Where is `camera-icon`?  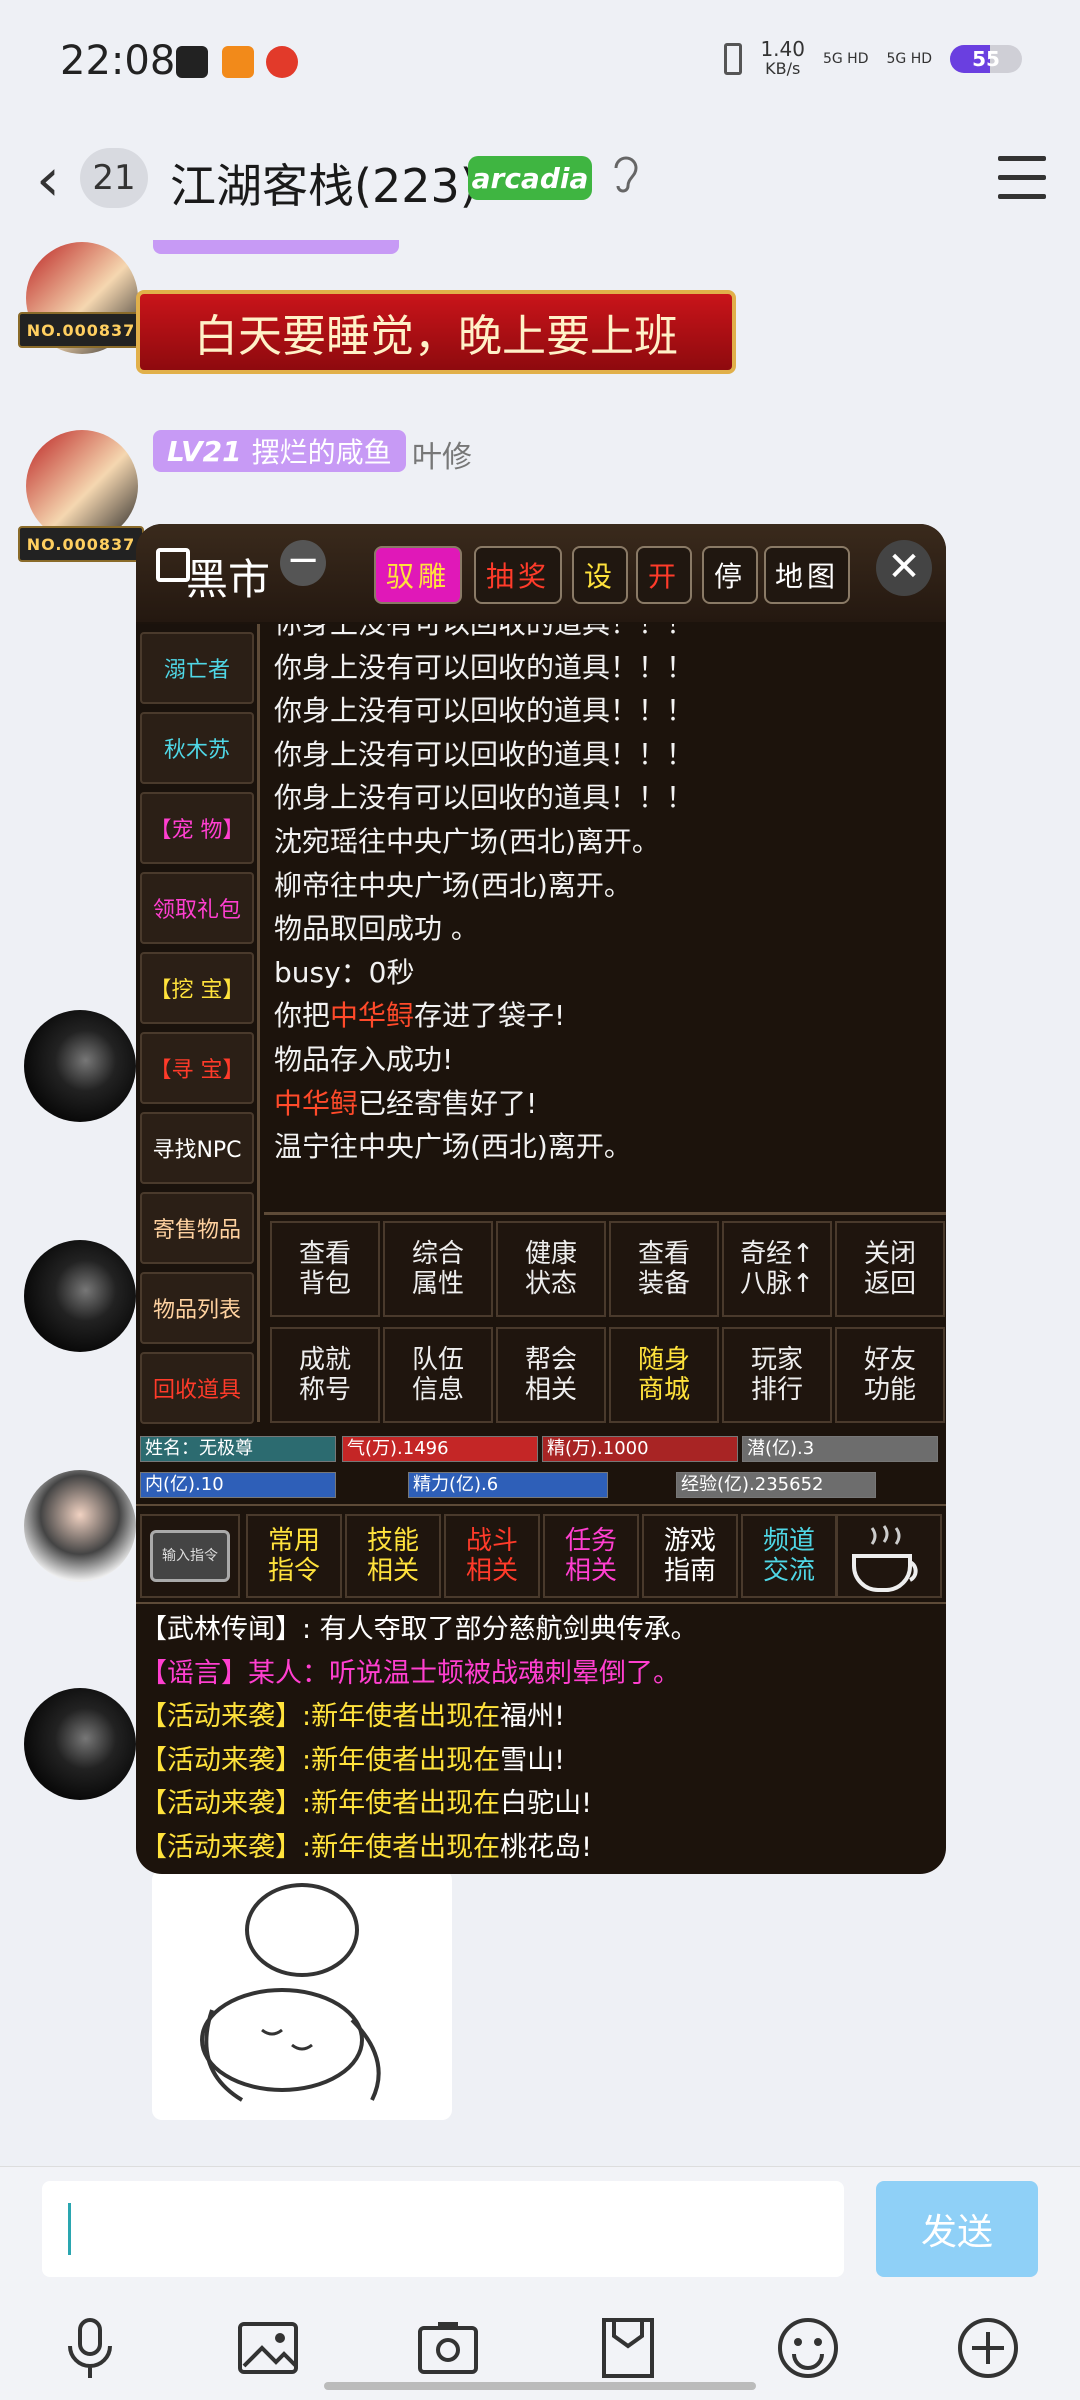 camera-icon is located at coordinates (448, 2348).